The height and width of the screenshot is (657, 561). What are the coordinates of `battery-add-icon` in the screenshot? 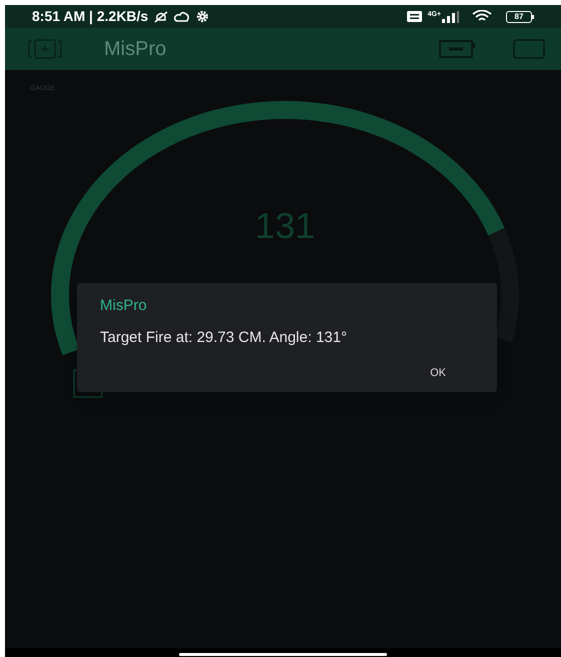 It's located at (458, 49).